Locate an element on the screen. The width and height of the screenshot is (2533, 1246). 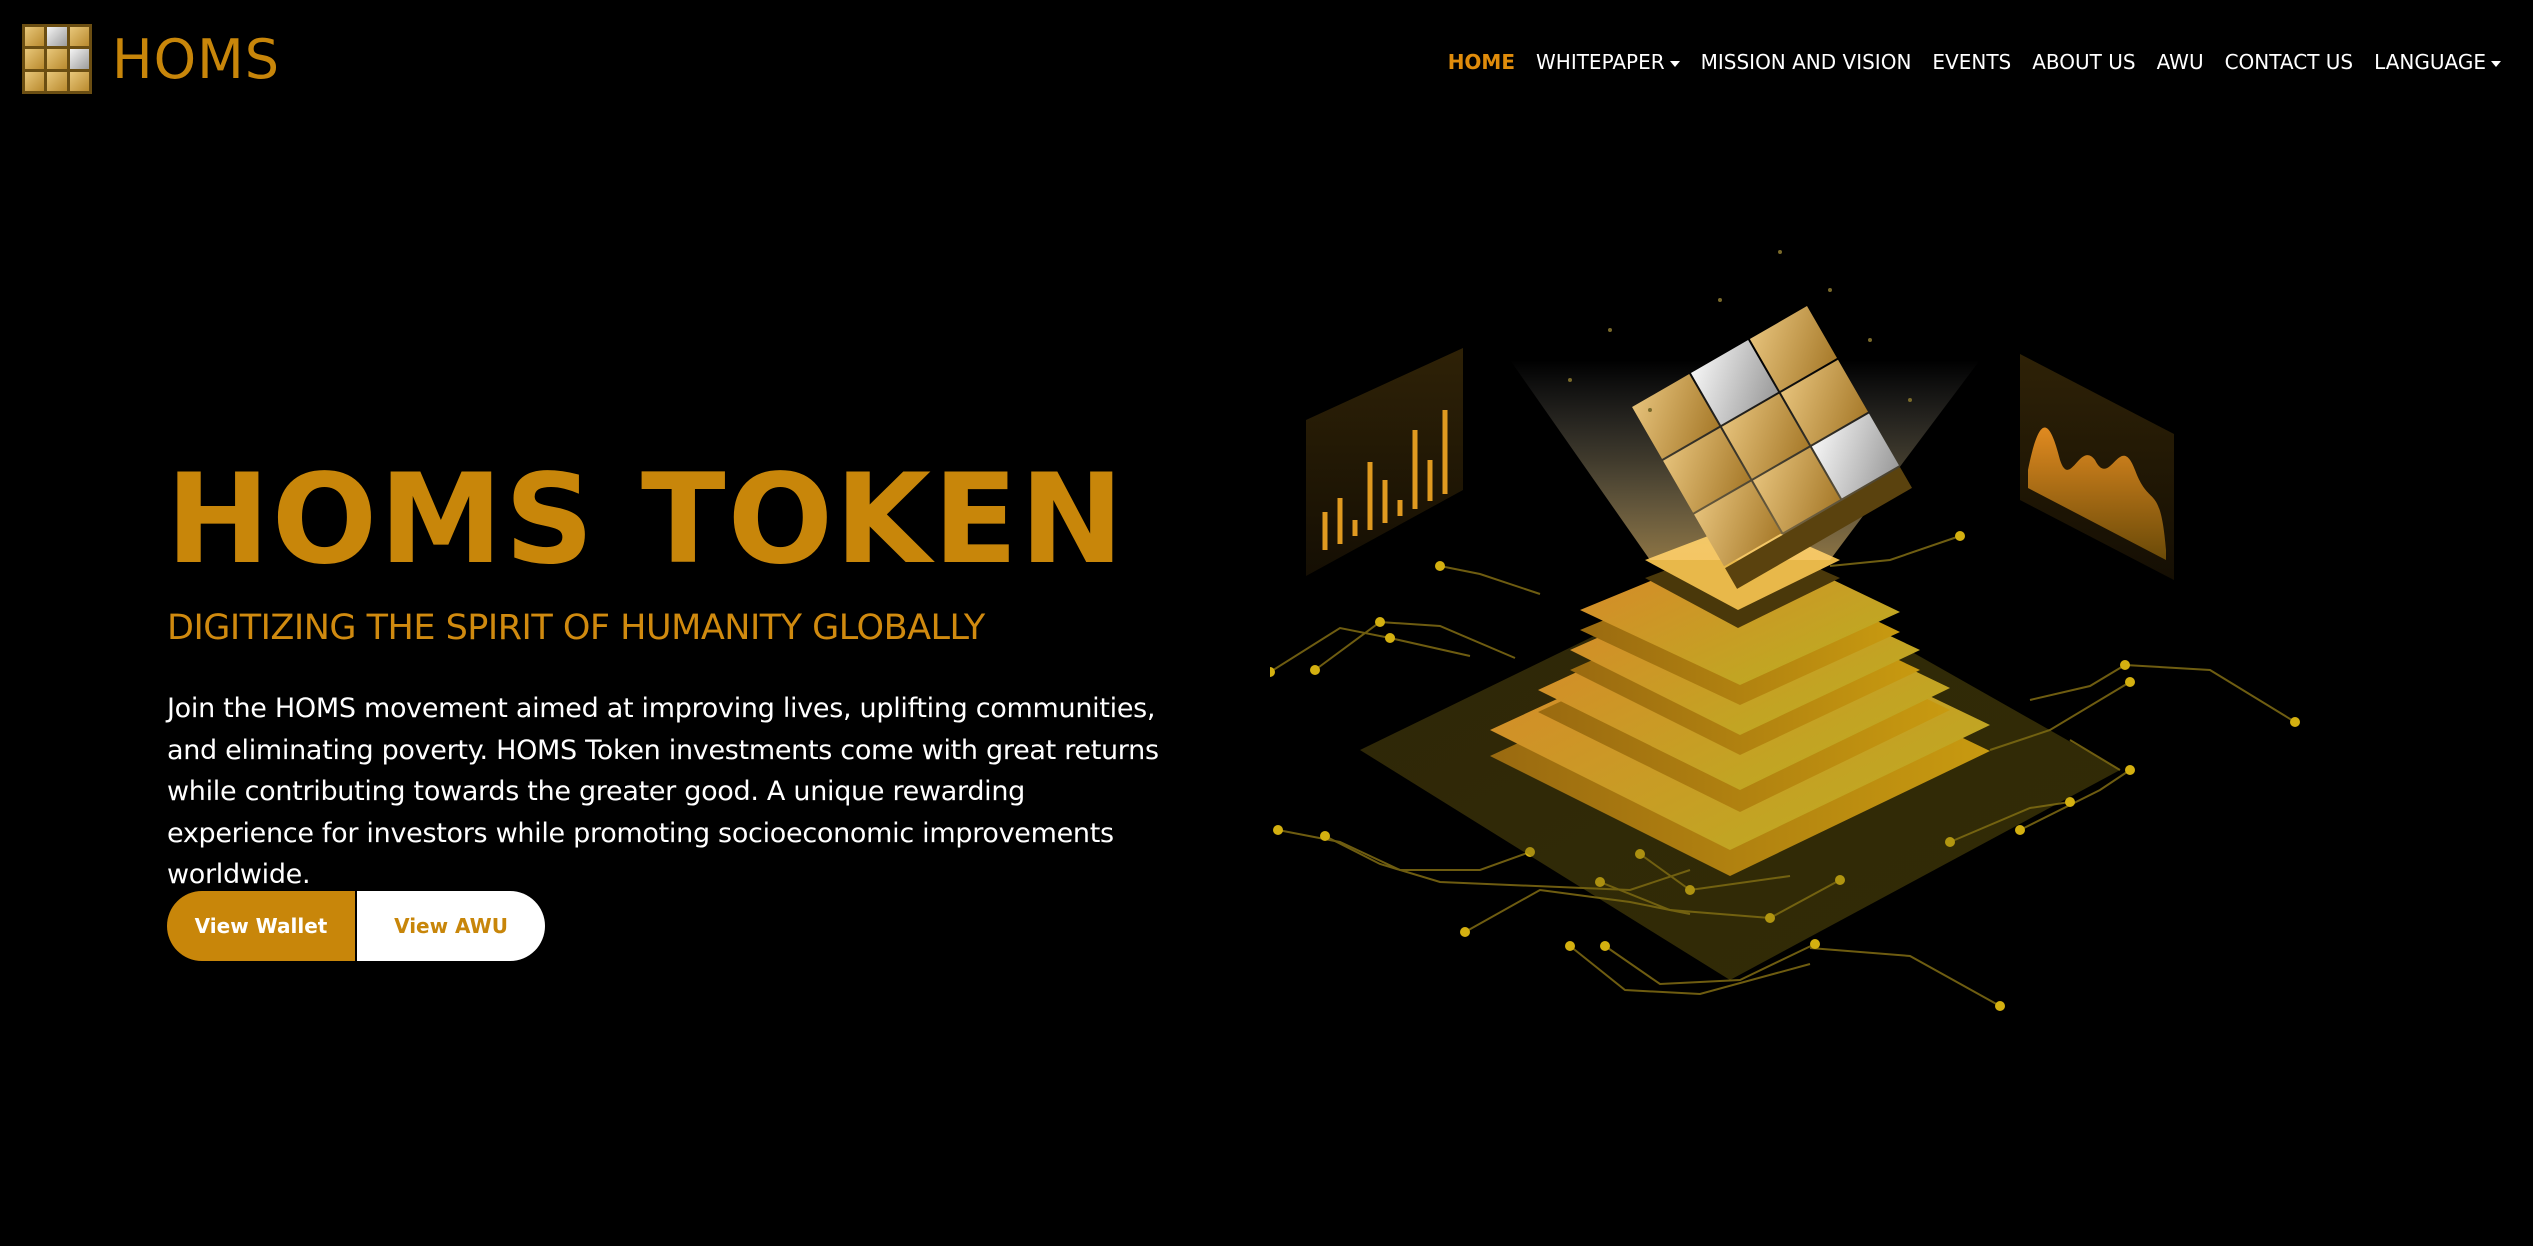
brand-logo-link: HOMS is located at coordinates (151, 59).